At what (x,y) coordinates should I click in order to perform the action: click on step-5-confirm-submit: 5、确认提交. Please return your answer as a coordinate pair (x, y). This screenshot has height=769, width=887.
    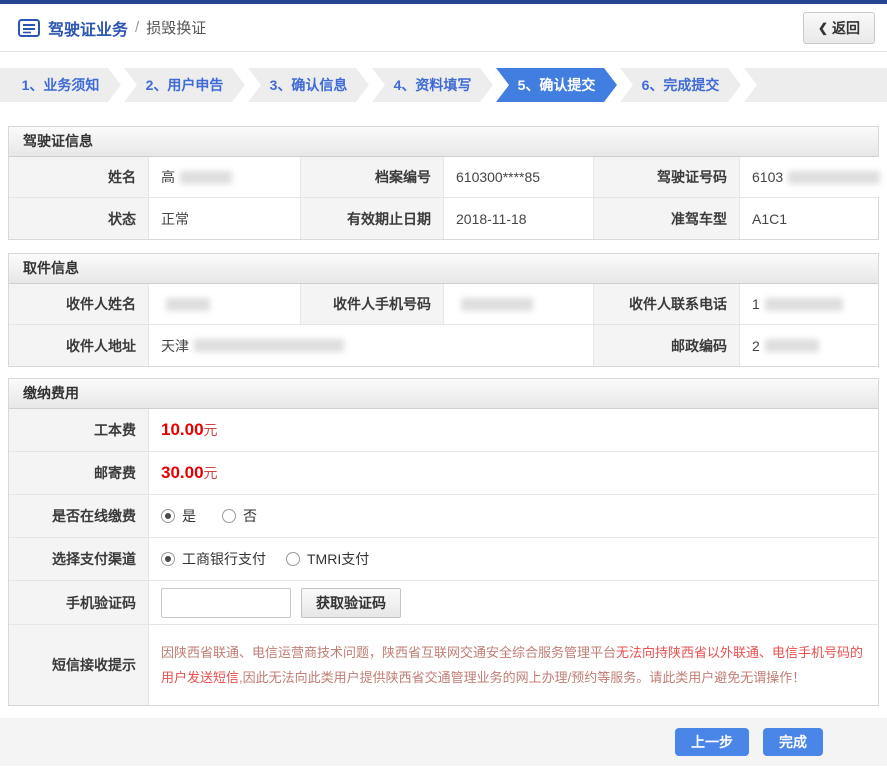
    Looking at the image, I should click on (556, 85).